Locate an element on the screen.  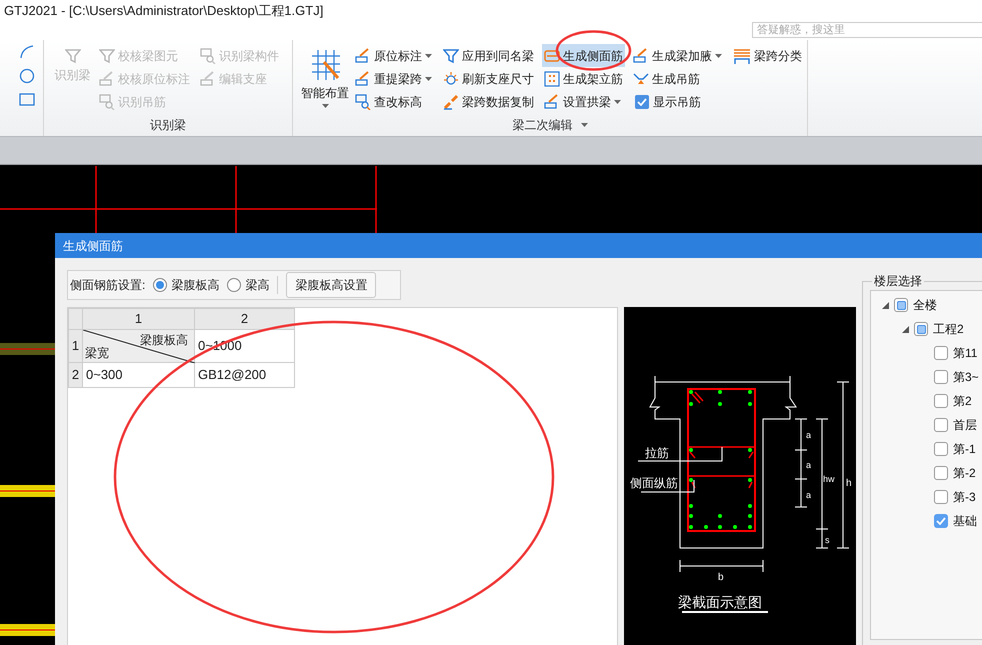
list-icon is located at coordinates (742, 56).